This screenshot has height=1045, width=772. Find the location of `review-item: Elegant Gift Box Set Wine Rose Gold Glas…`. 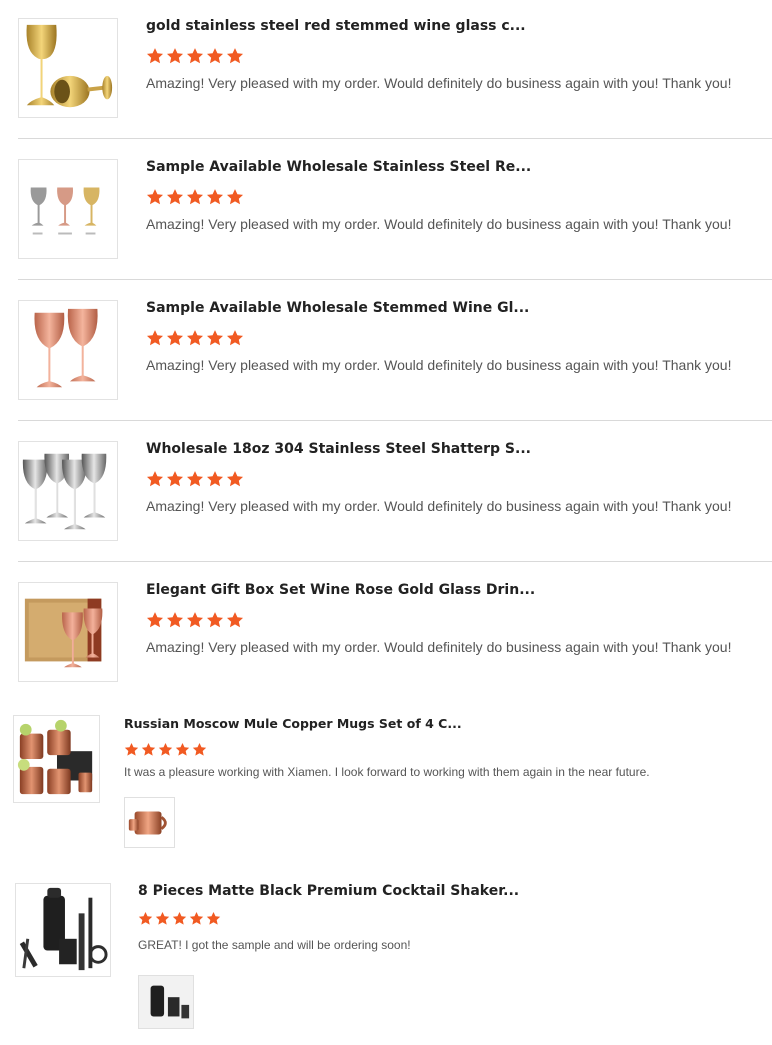

review-item: Elegant Gift Box Set Wine Rose Gold Glas… is located at coordinates (386, 632).